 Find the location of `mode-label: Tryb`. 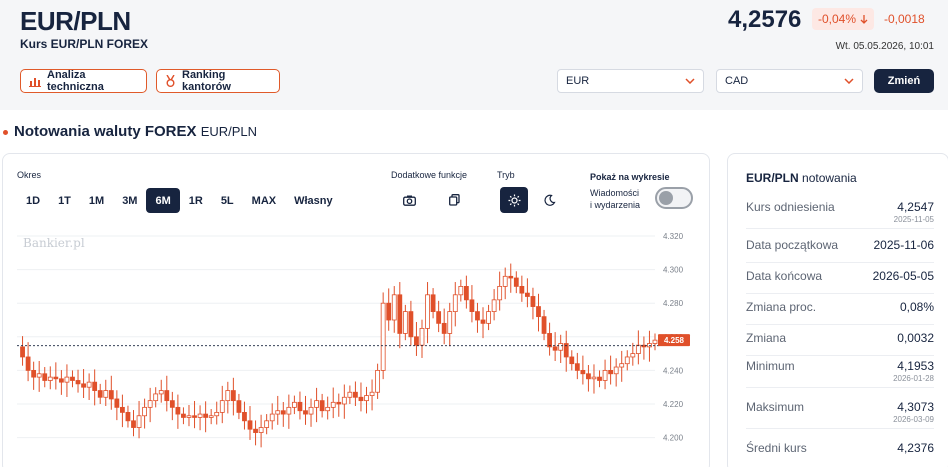

mode-label: Tryb is located at coordinates (506, 175).